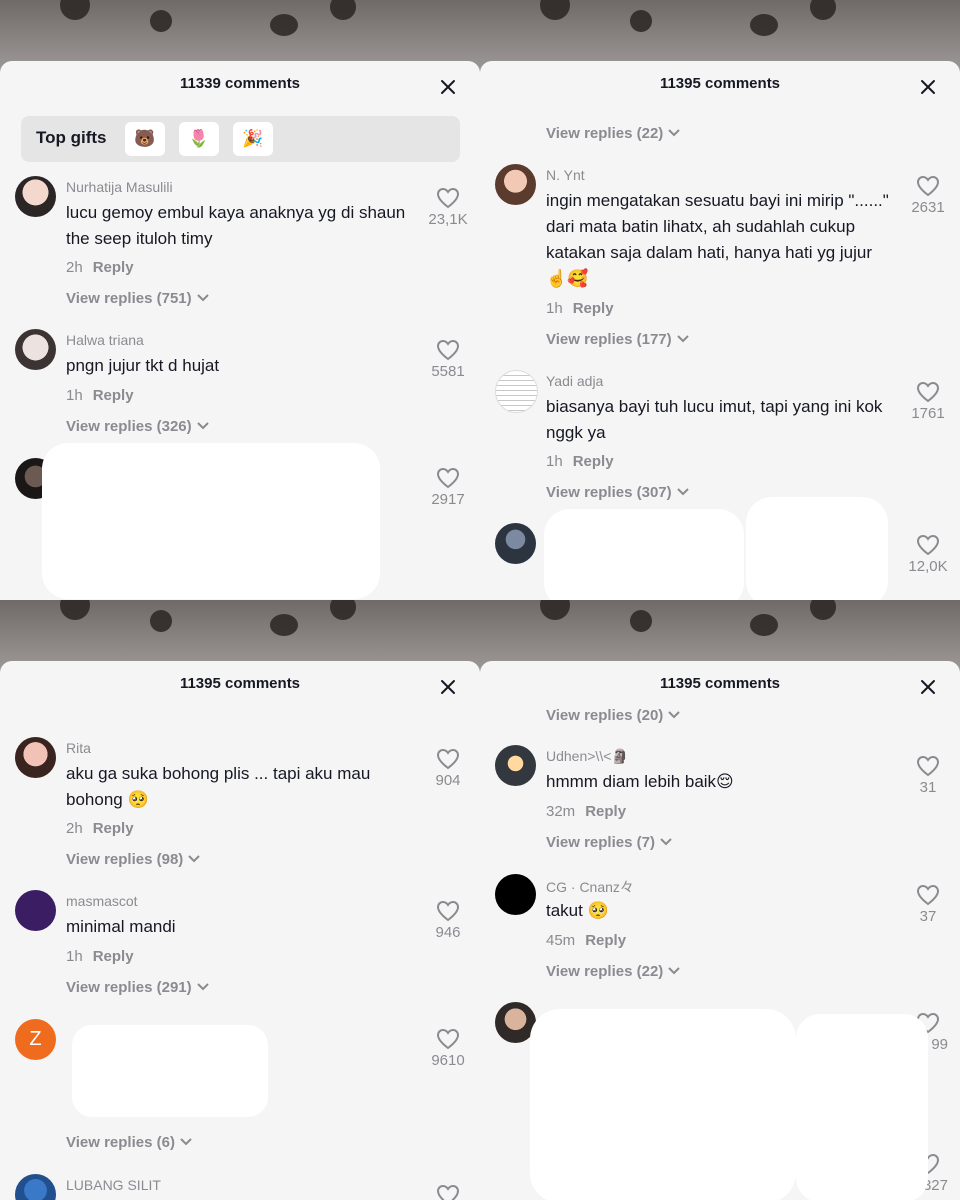  What do you see at coordinates (577, 910) in the screenshot?
I see `comment-text: takut 🥺` at bounding box center [577, 910].